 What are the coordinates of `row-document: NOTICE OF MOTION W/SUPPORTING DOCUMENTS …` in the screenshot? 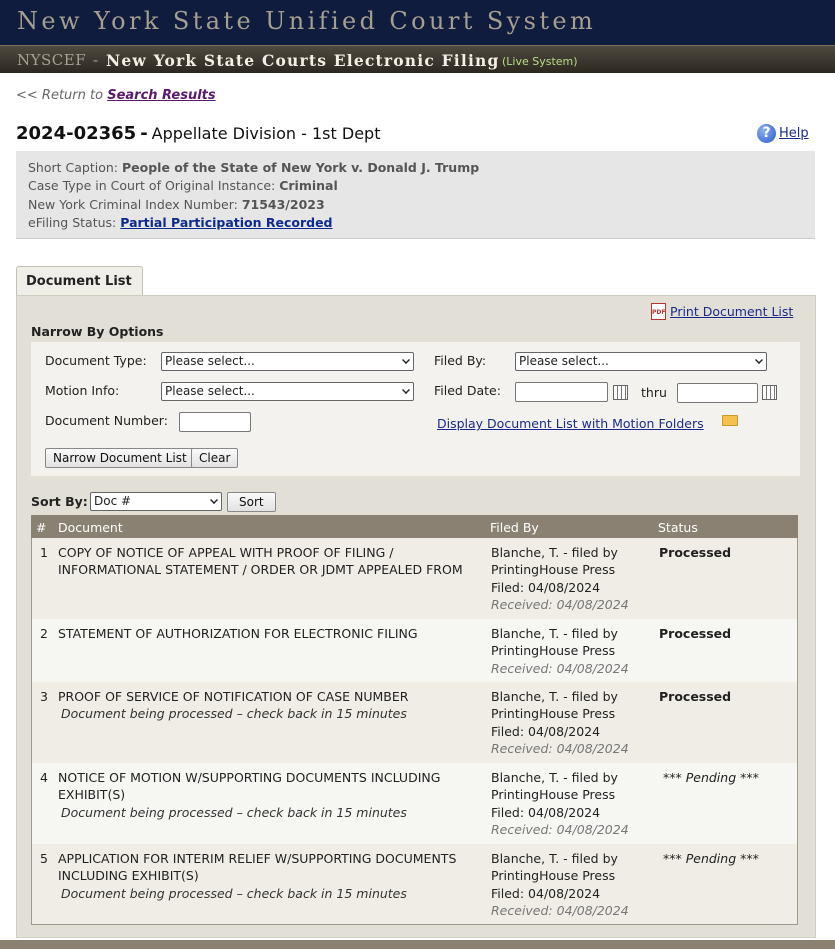 It's located at (249, 795).